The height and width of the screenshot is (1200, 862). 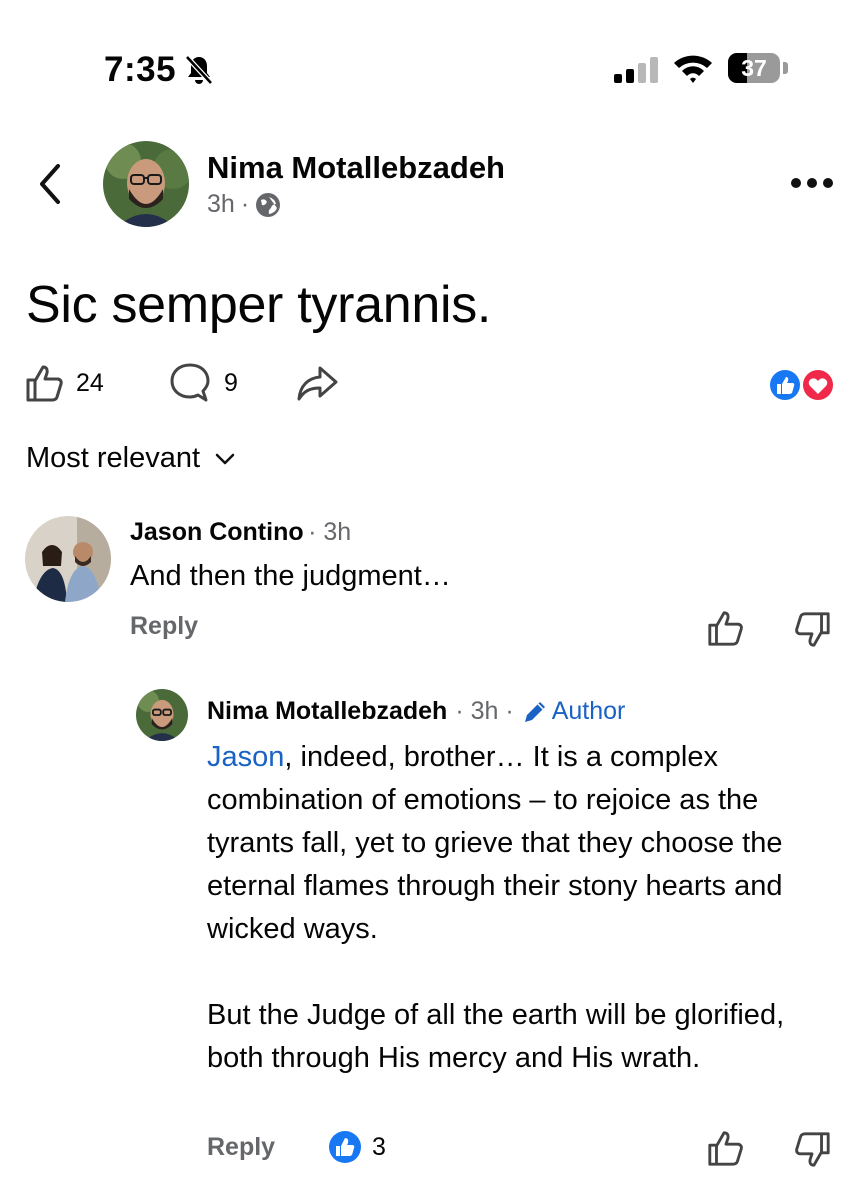 I want to click on post-comment-count: 9, so click(x=231, y=382).